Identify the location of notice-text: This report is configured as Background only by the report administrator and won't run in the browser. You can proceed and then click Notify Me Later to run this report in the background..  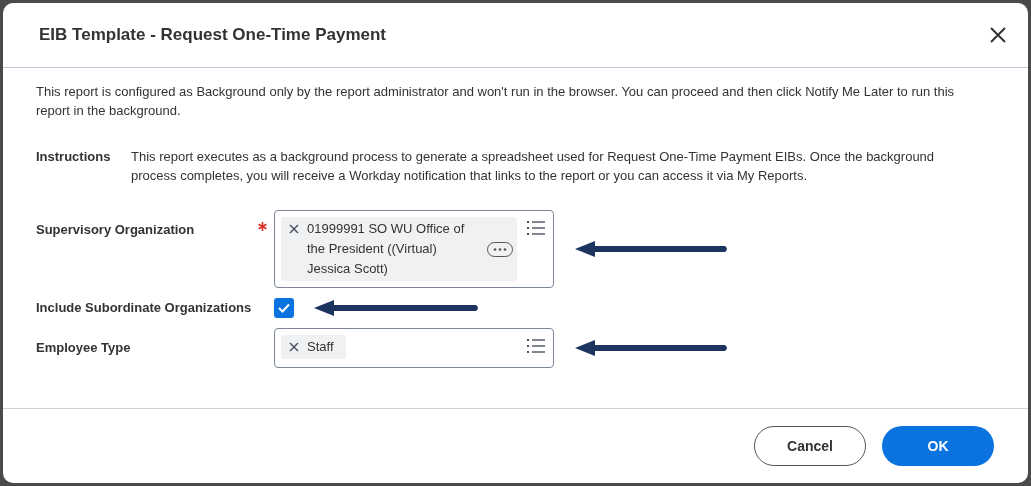
(496, 101).